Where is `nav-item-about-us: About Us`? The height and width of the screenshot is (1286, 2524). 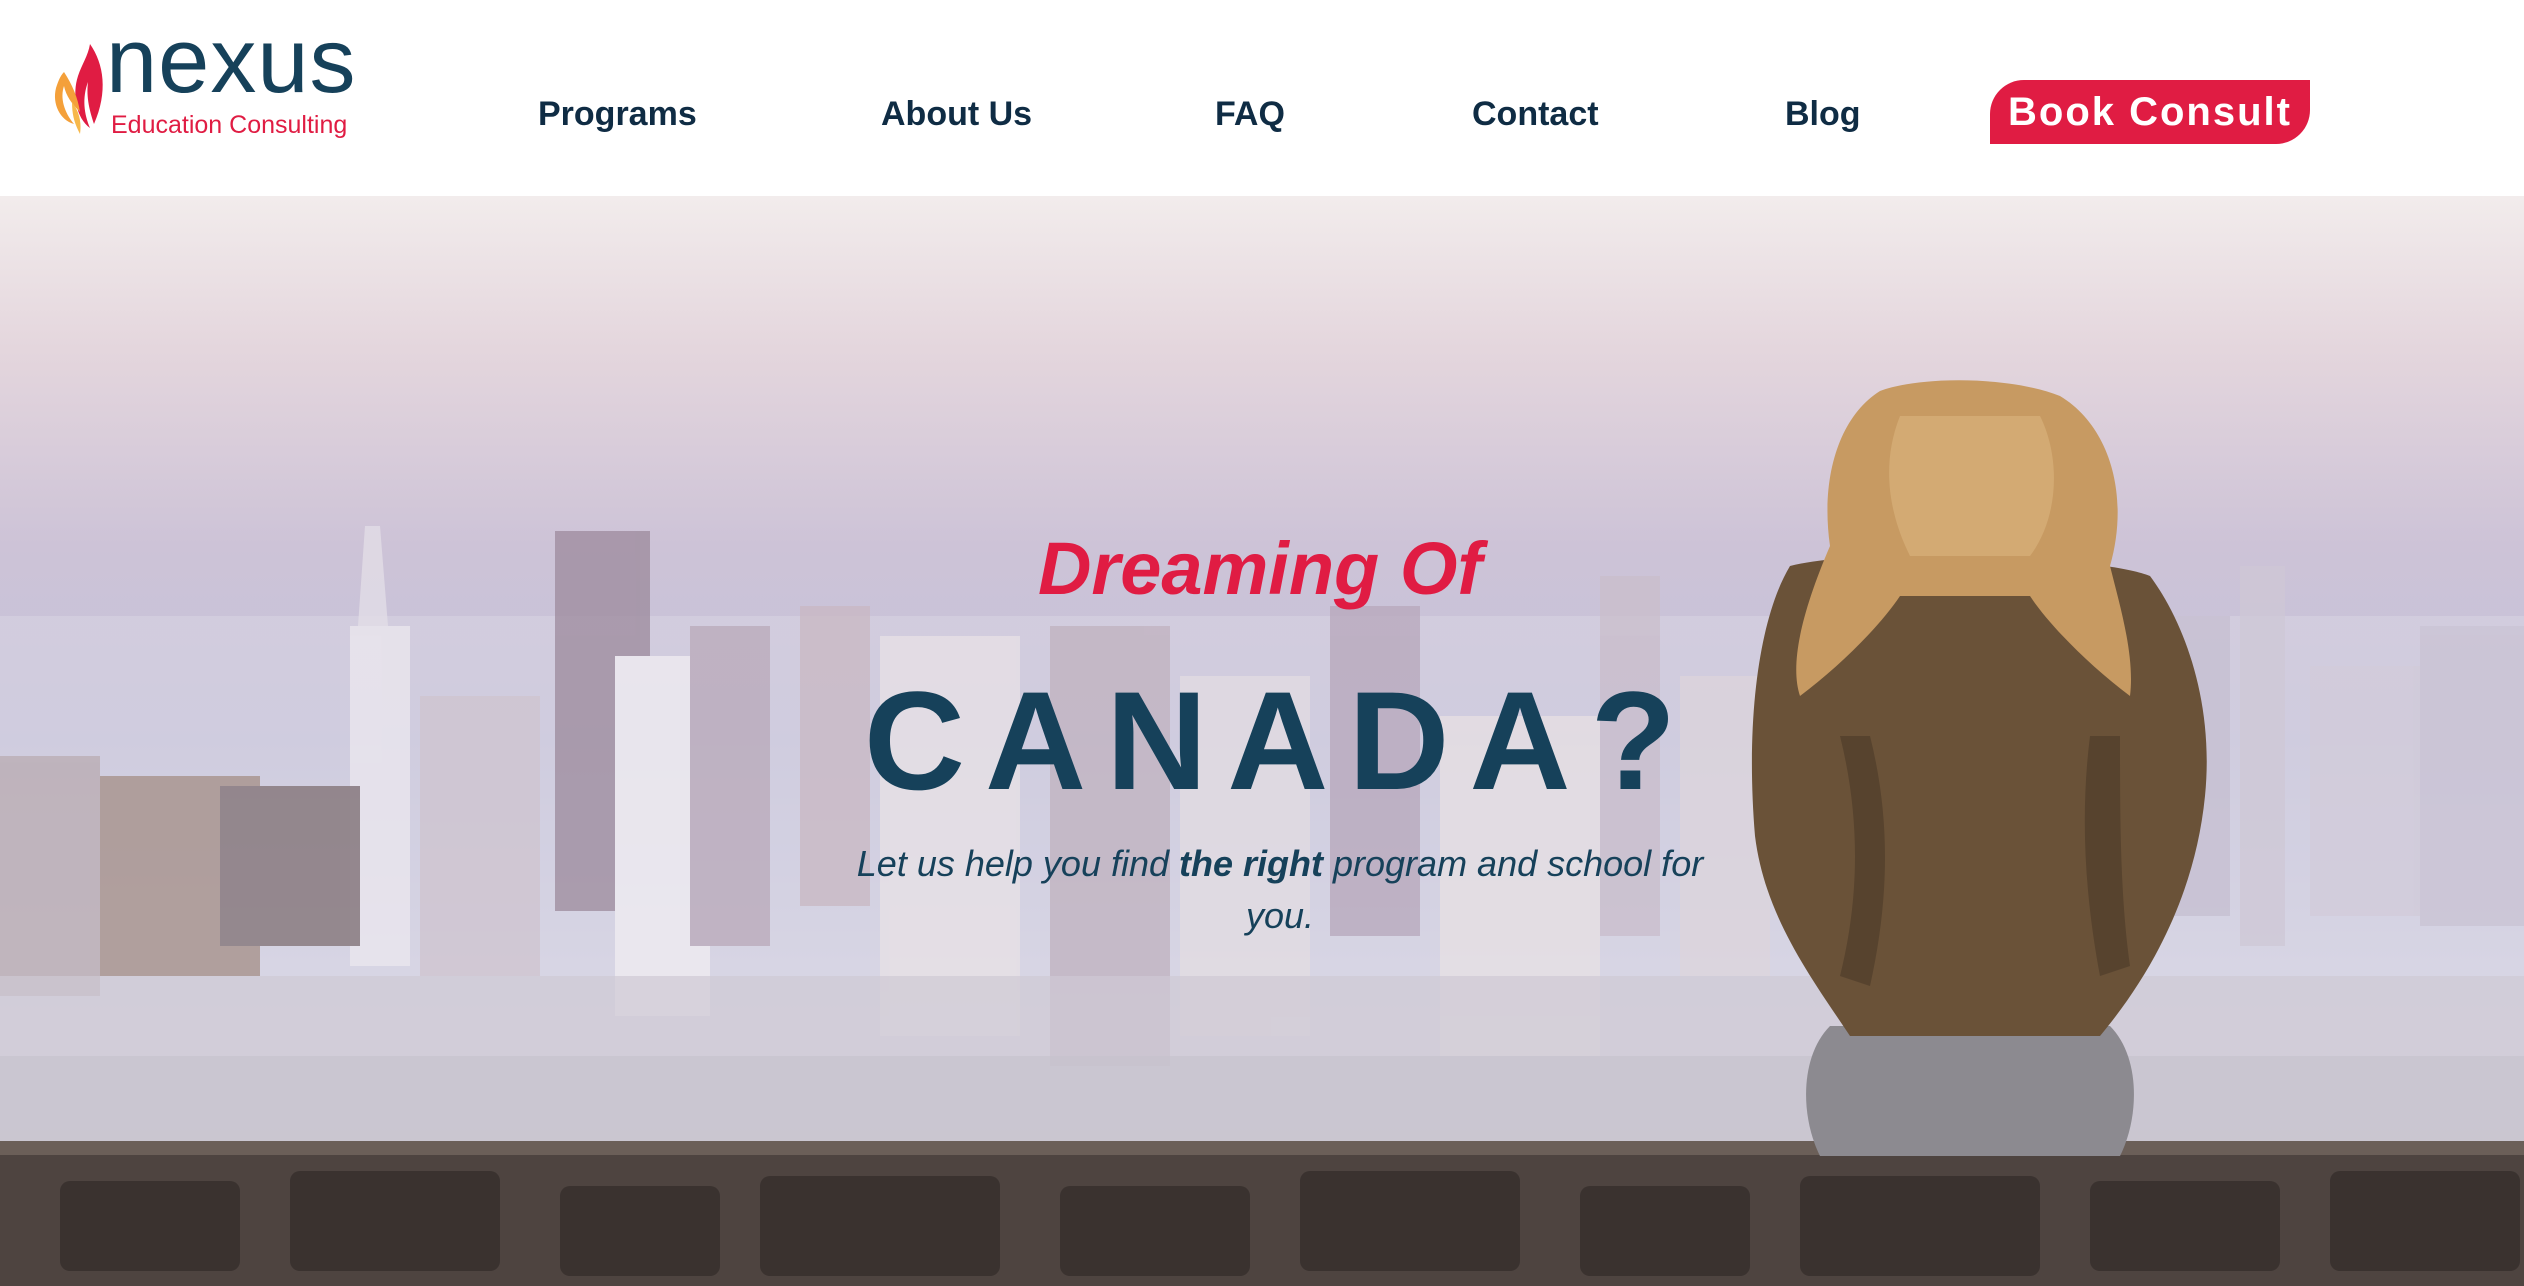 nav-item-about-us: About Us is located at coordinates (956, 114).